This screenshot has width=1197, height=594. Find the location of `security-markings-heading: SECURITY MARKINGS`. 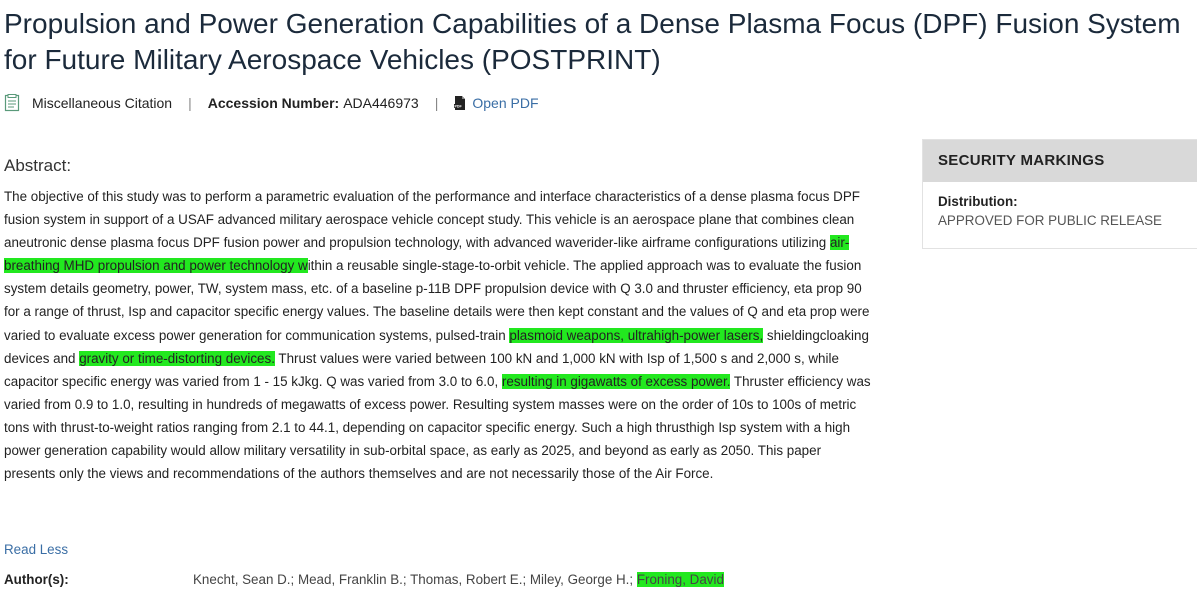

security-markings-heading: SECURITY MARKINGS is located at coordinates (1060, 161).